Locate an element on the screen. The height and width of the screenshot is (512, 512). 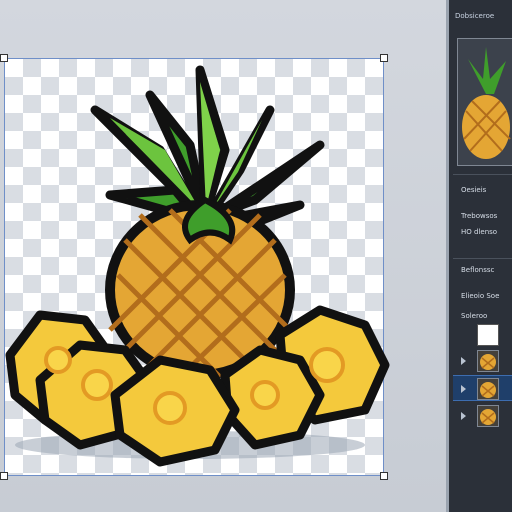
panel-label-1: Oesieis is located at coordinates (486, 190).